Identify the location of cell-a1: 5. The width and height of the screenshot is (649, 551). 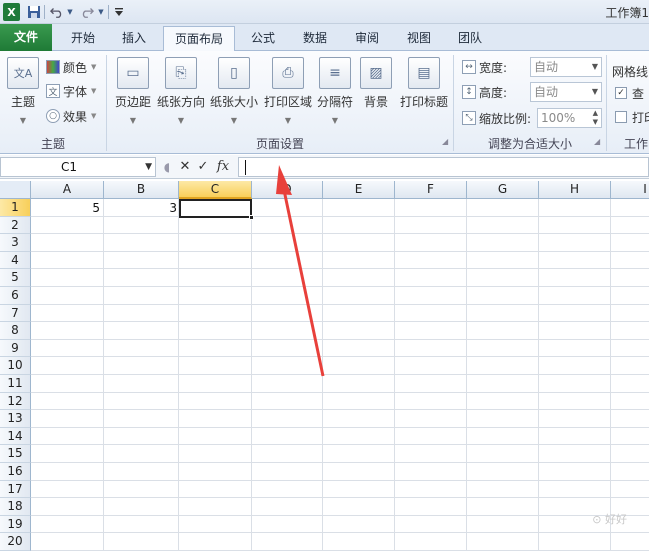
(66, 208).